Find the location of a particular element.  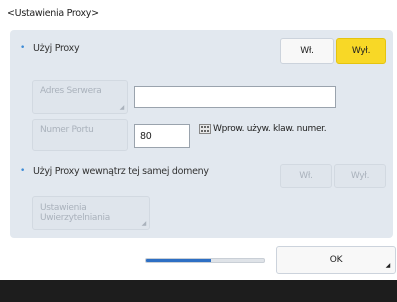

auth-settings-label-line1: Ustawienia is located at coordinates (63, 208).